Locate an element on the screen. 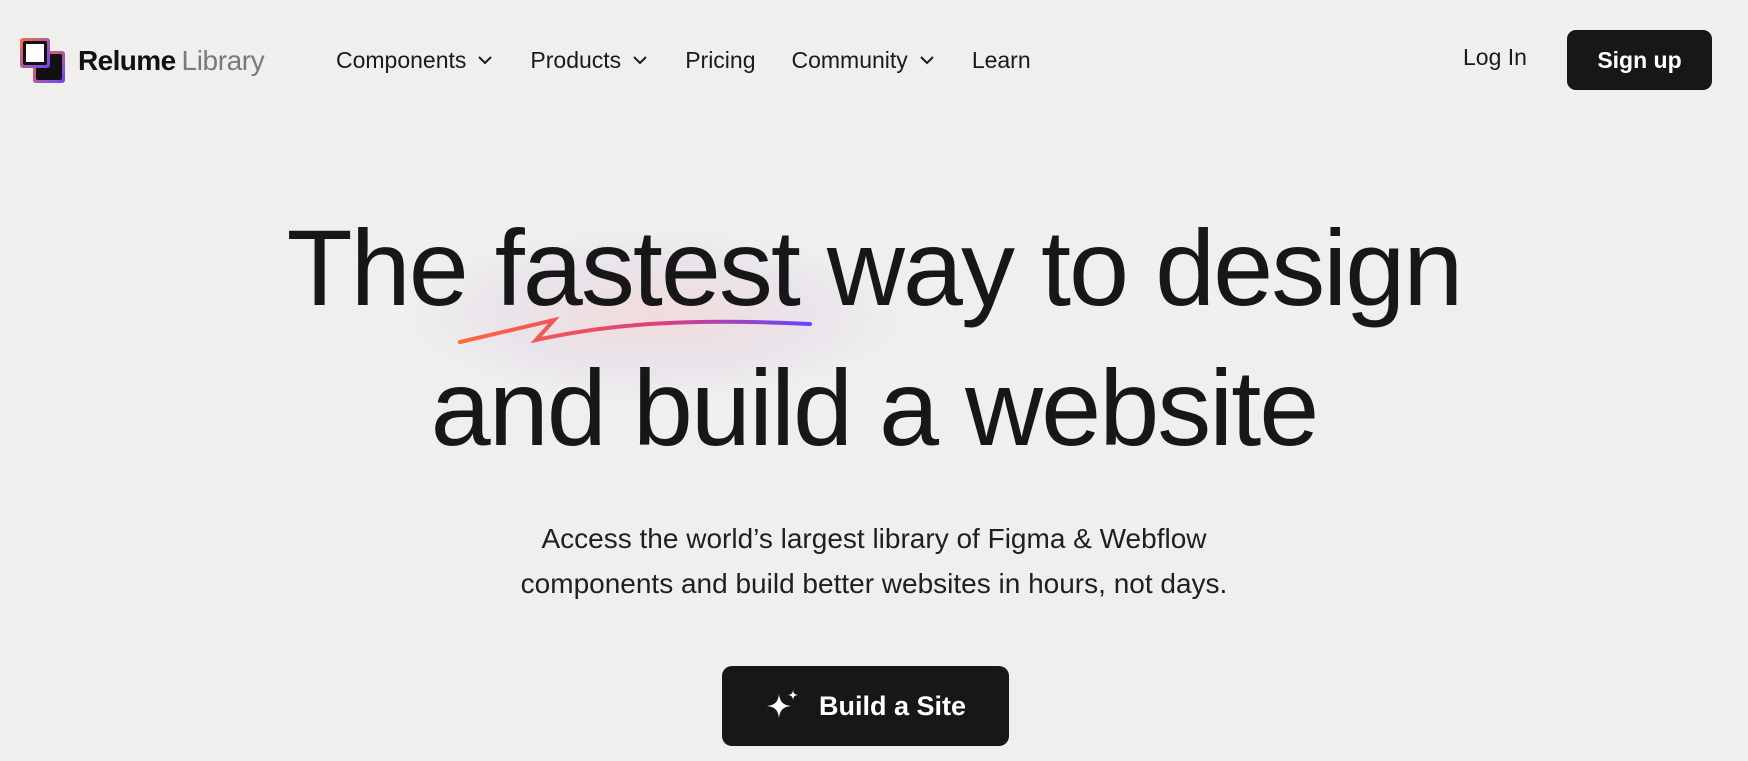  login-link: Log In is located at coordinates (1495, 57).